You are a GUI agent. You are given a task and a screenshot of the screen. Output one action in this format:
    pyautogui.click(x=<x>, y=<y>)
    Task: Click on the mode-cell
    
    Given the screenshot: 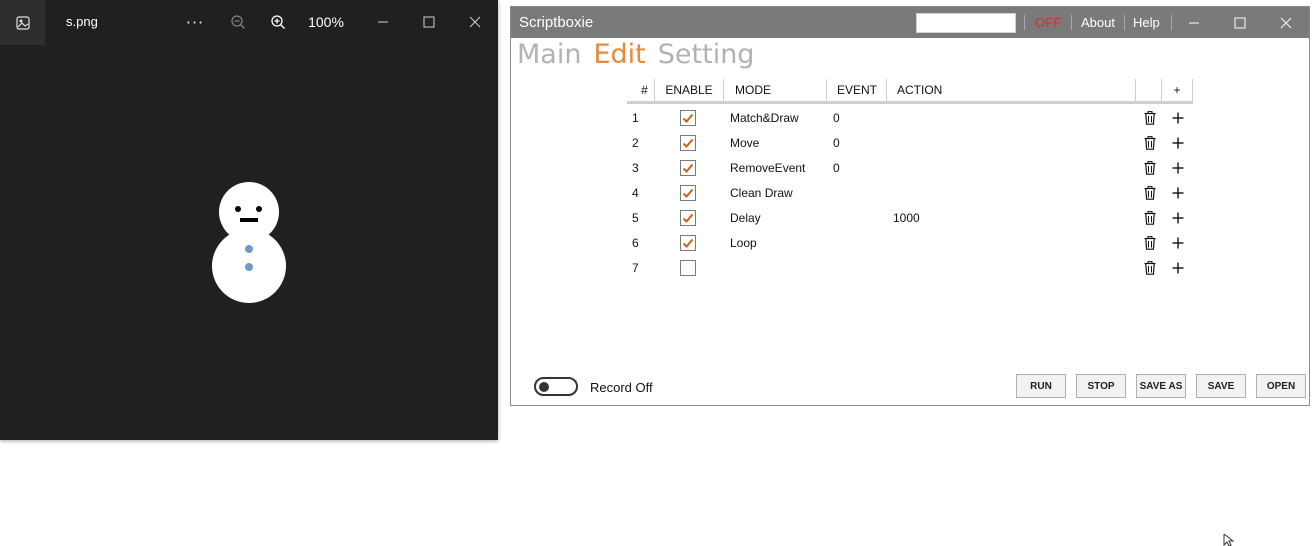 What is the action you would take?
    pyautogui.click(x=777, y=267)
    